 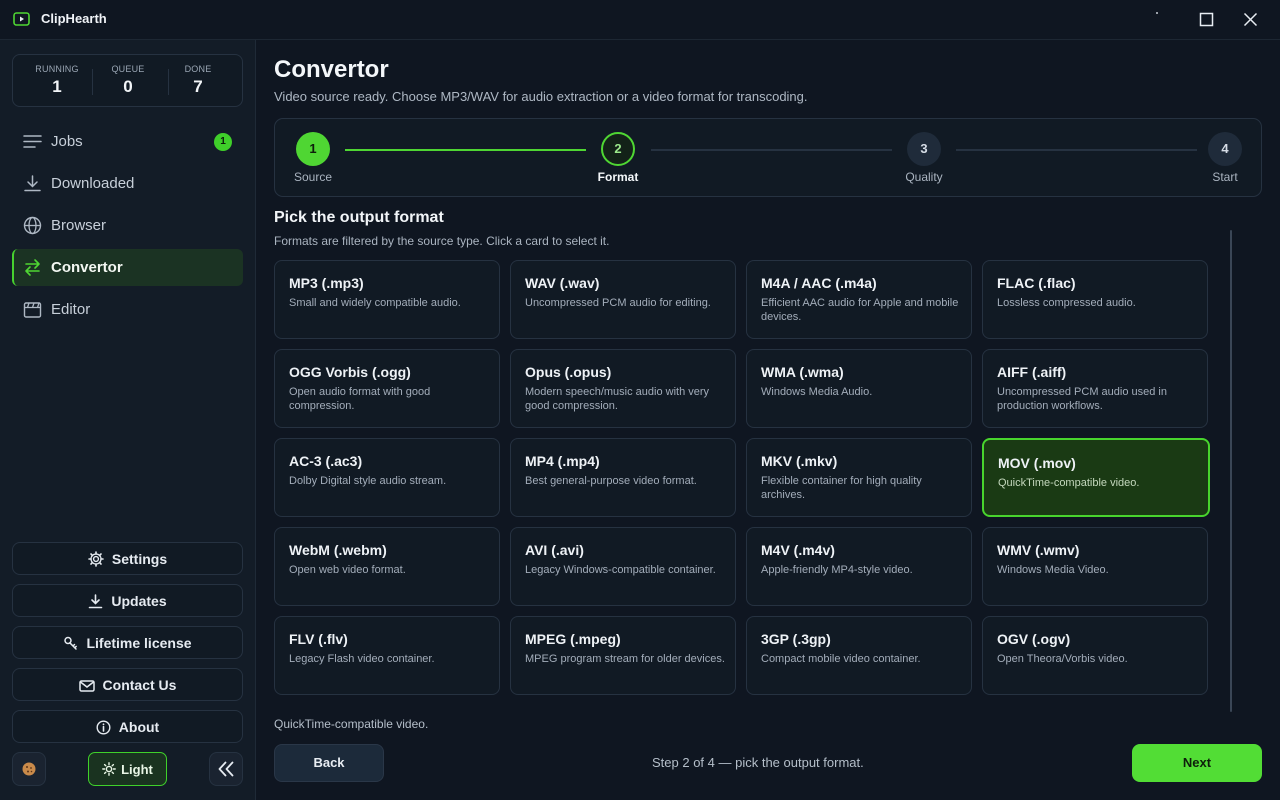 I want to click on format-card-name: AVI (.avi), so click(x=554, y=550).